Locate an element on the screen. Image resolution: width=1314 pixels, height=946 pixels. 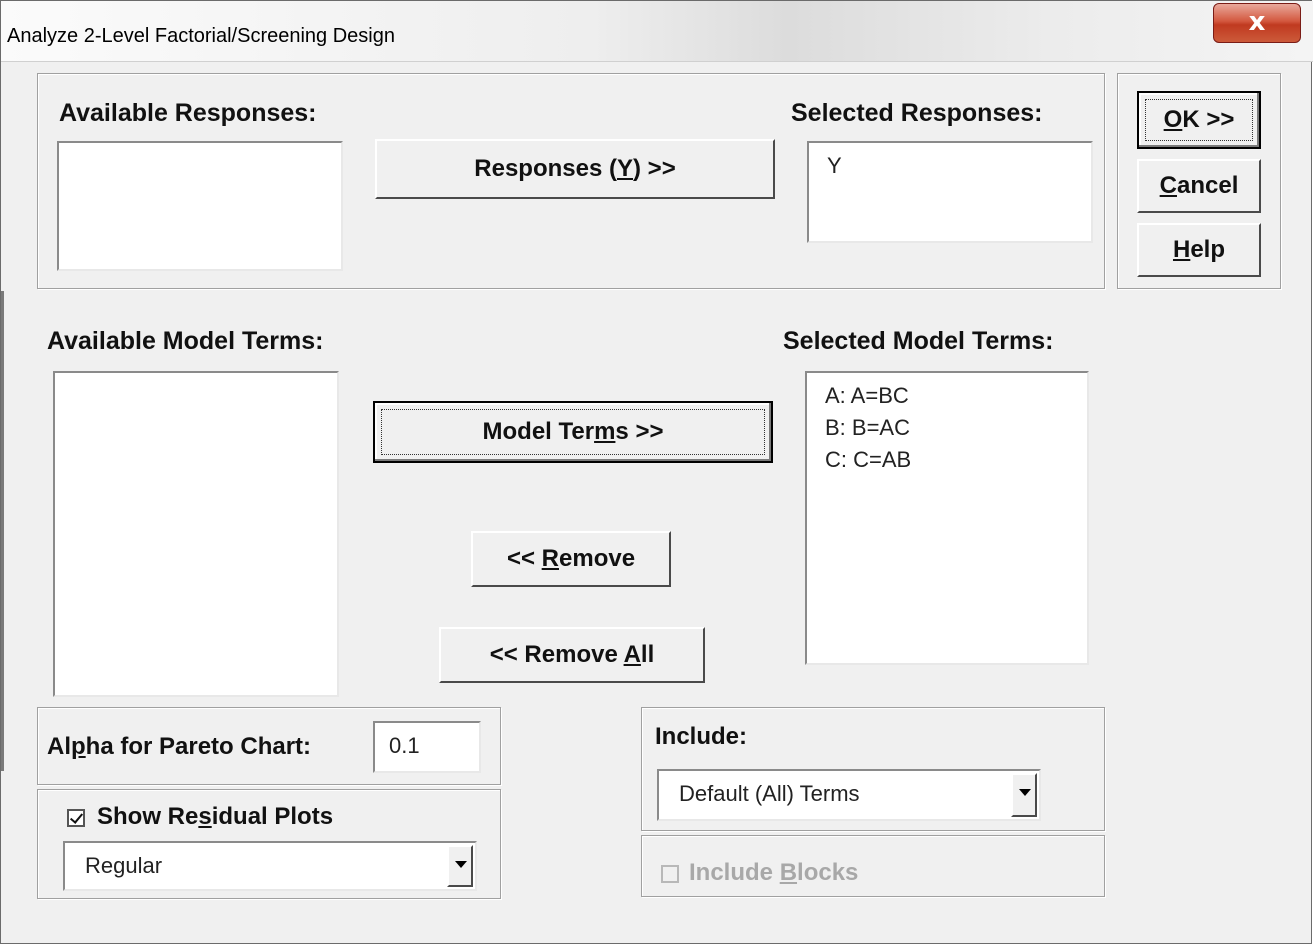
cancel-label: Cancel is located at coordinates (1199, 185).